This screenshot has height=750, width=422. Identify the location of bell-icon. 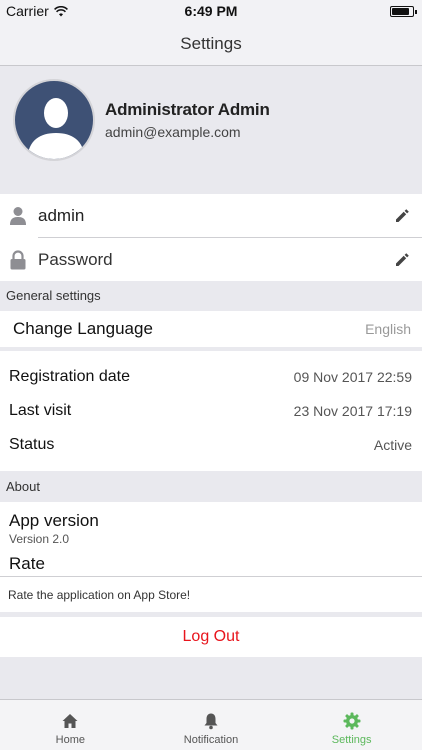
(211, 721).